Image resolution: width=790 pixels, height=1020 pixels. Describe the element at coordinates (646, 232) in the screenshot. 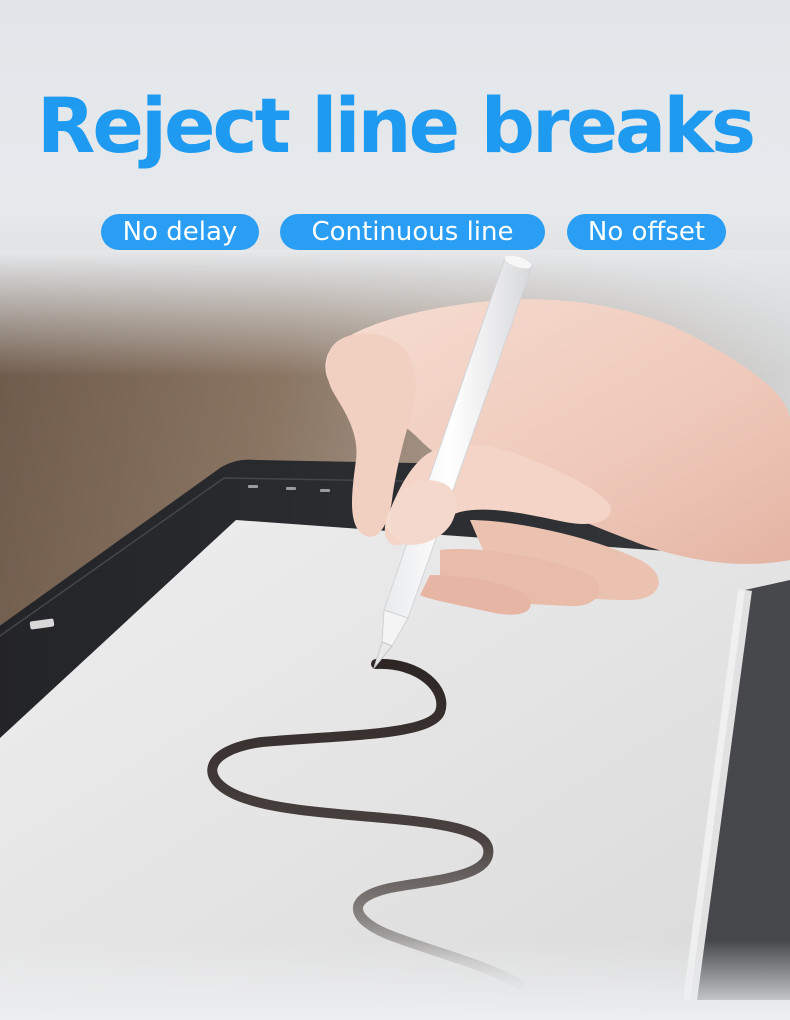

I see `feature-pill-no-offset: No offset` at that location.